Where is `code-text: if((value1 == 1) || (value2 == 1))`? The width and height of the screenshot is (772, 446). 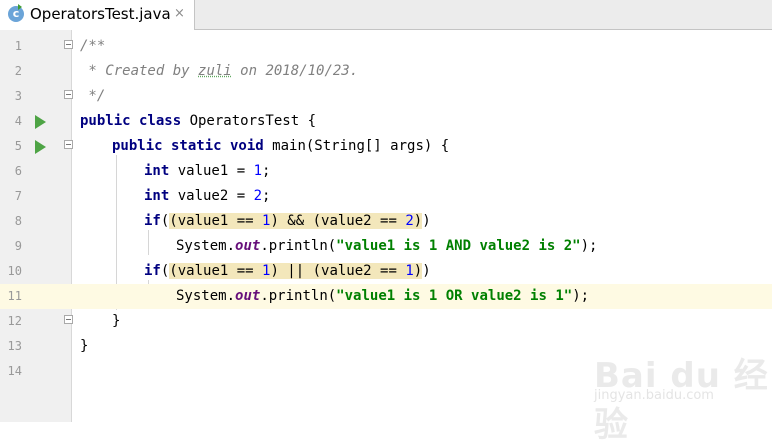 code-text: if((value1 == 1) || (value2 == 1)) is located at coordinates (287, 271).